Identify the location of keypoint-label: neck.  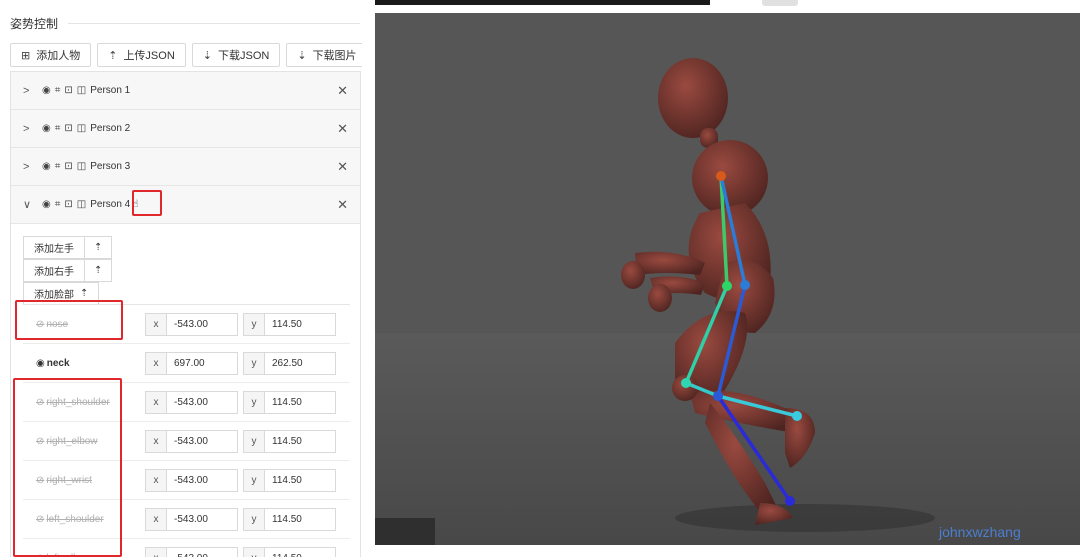
(58, 363).